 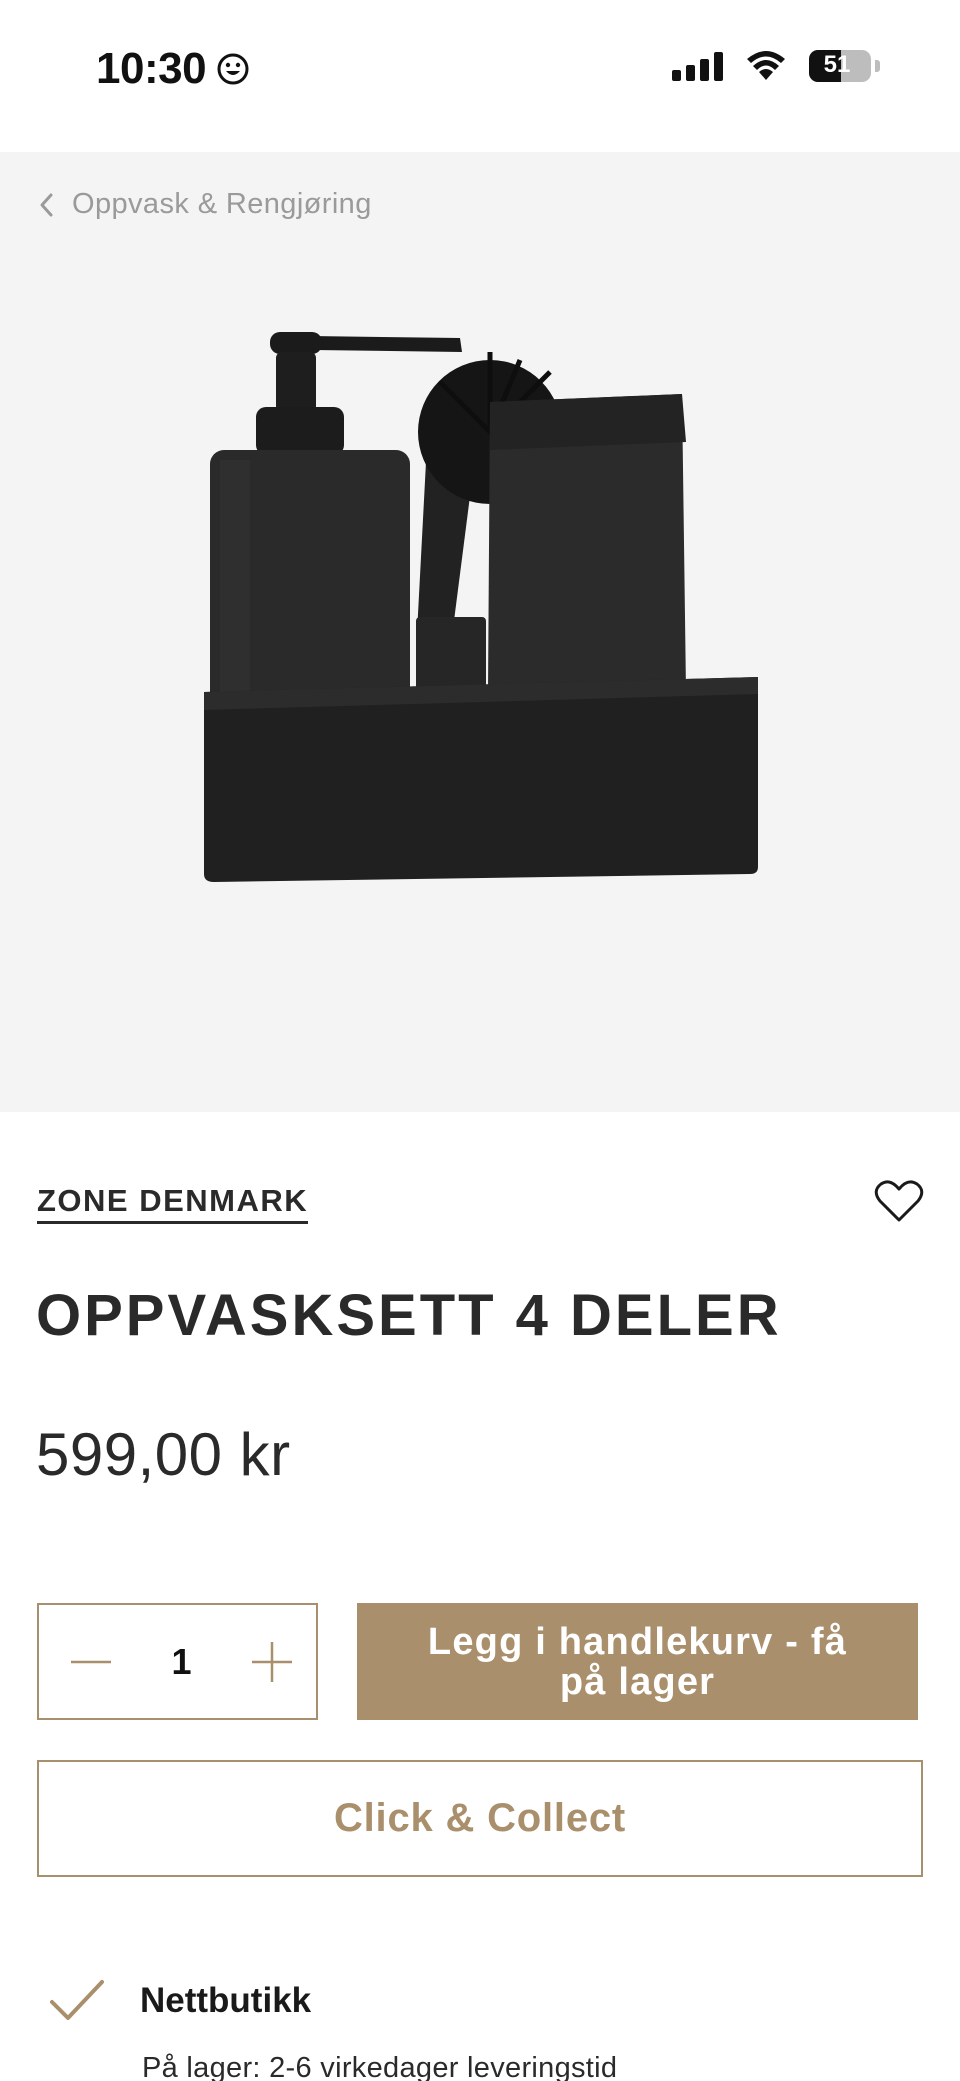 What do you see at coordinates (837, 64) in the screenshot?
I see `battery-percent: 51` at bounding box center [837, 64].